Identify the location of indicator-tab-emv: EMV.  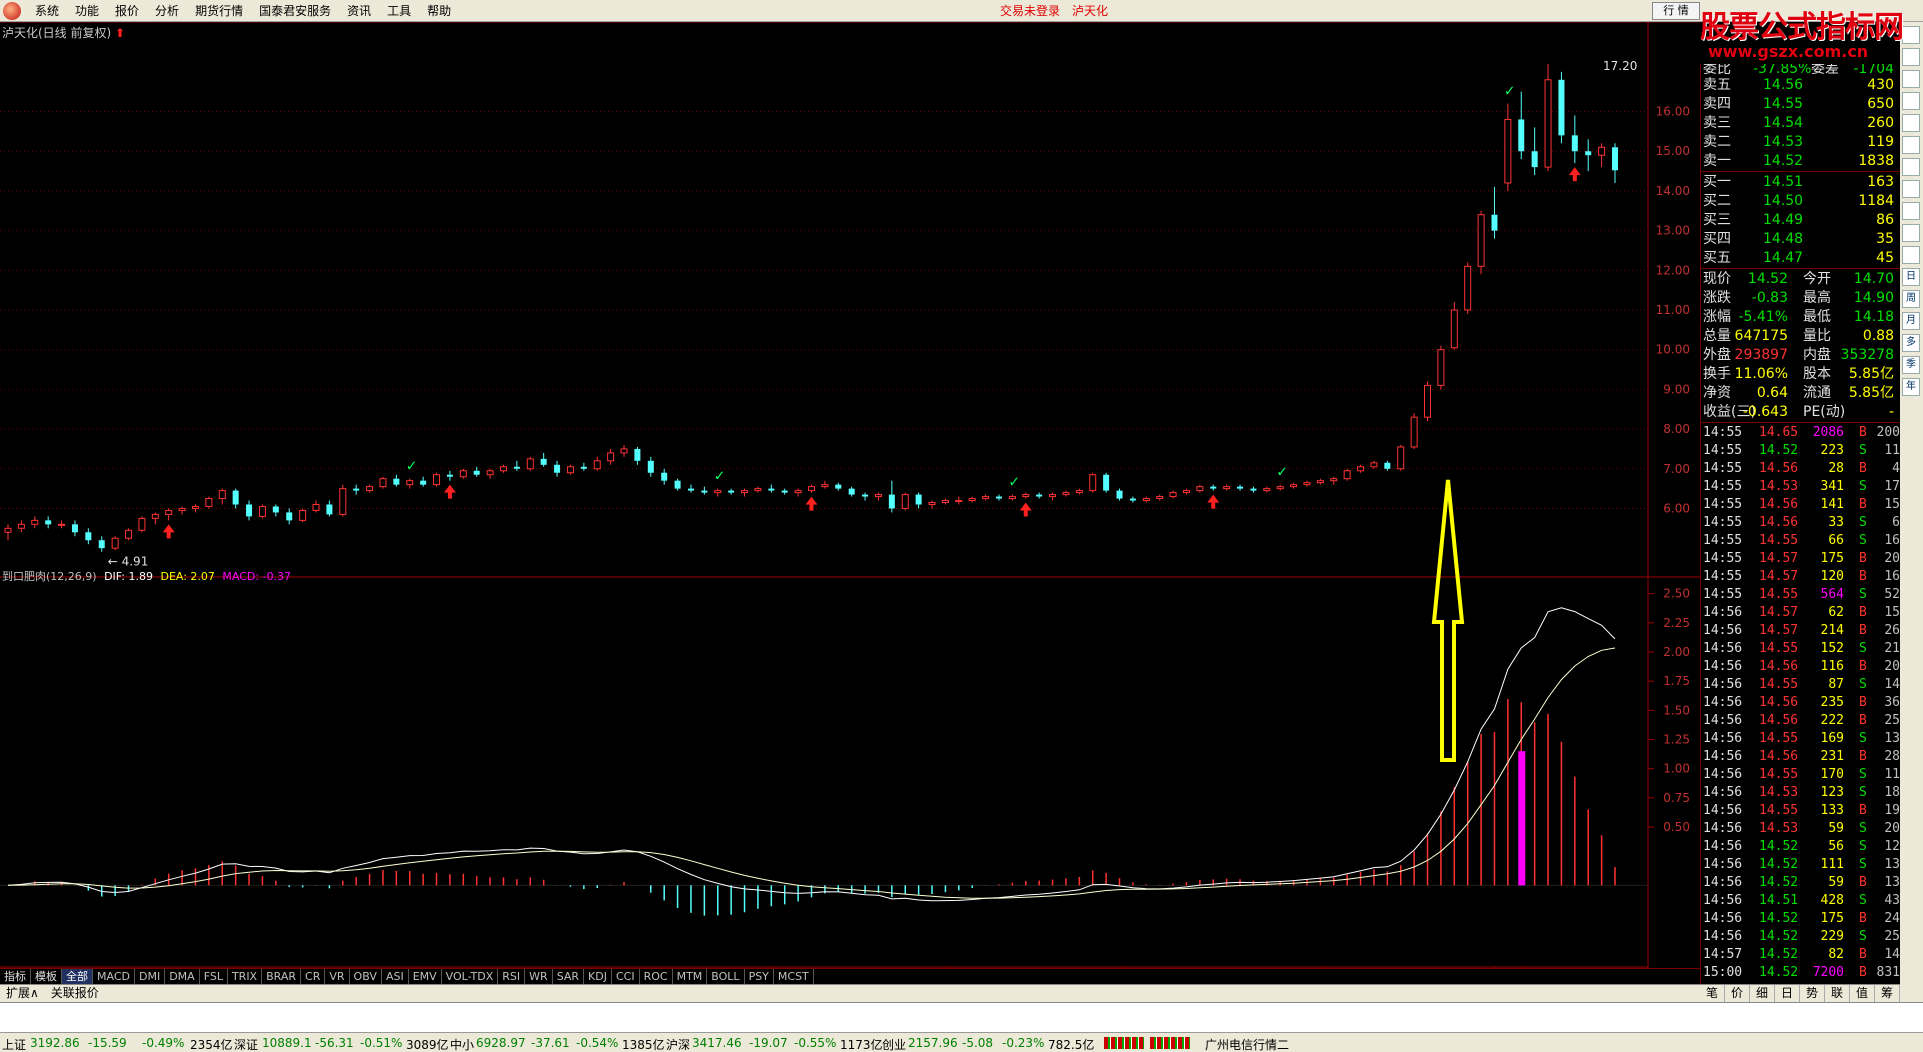
(425, 976).